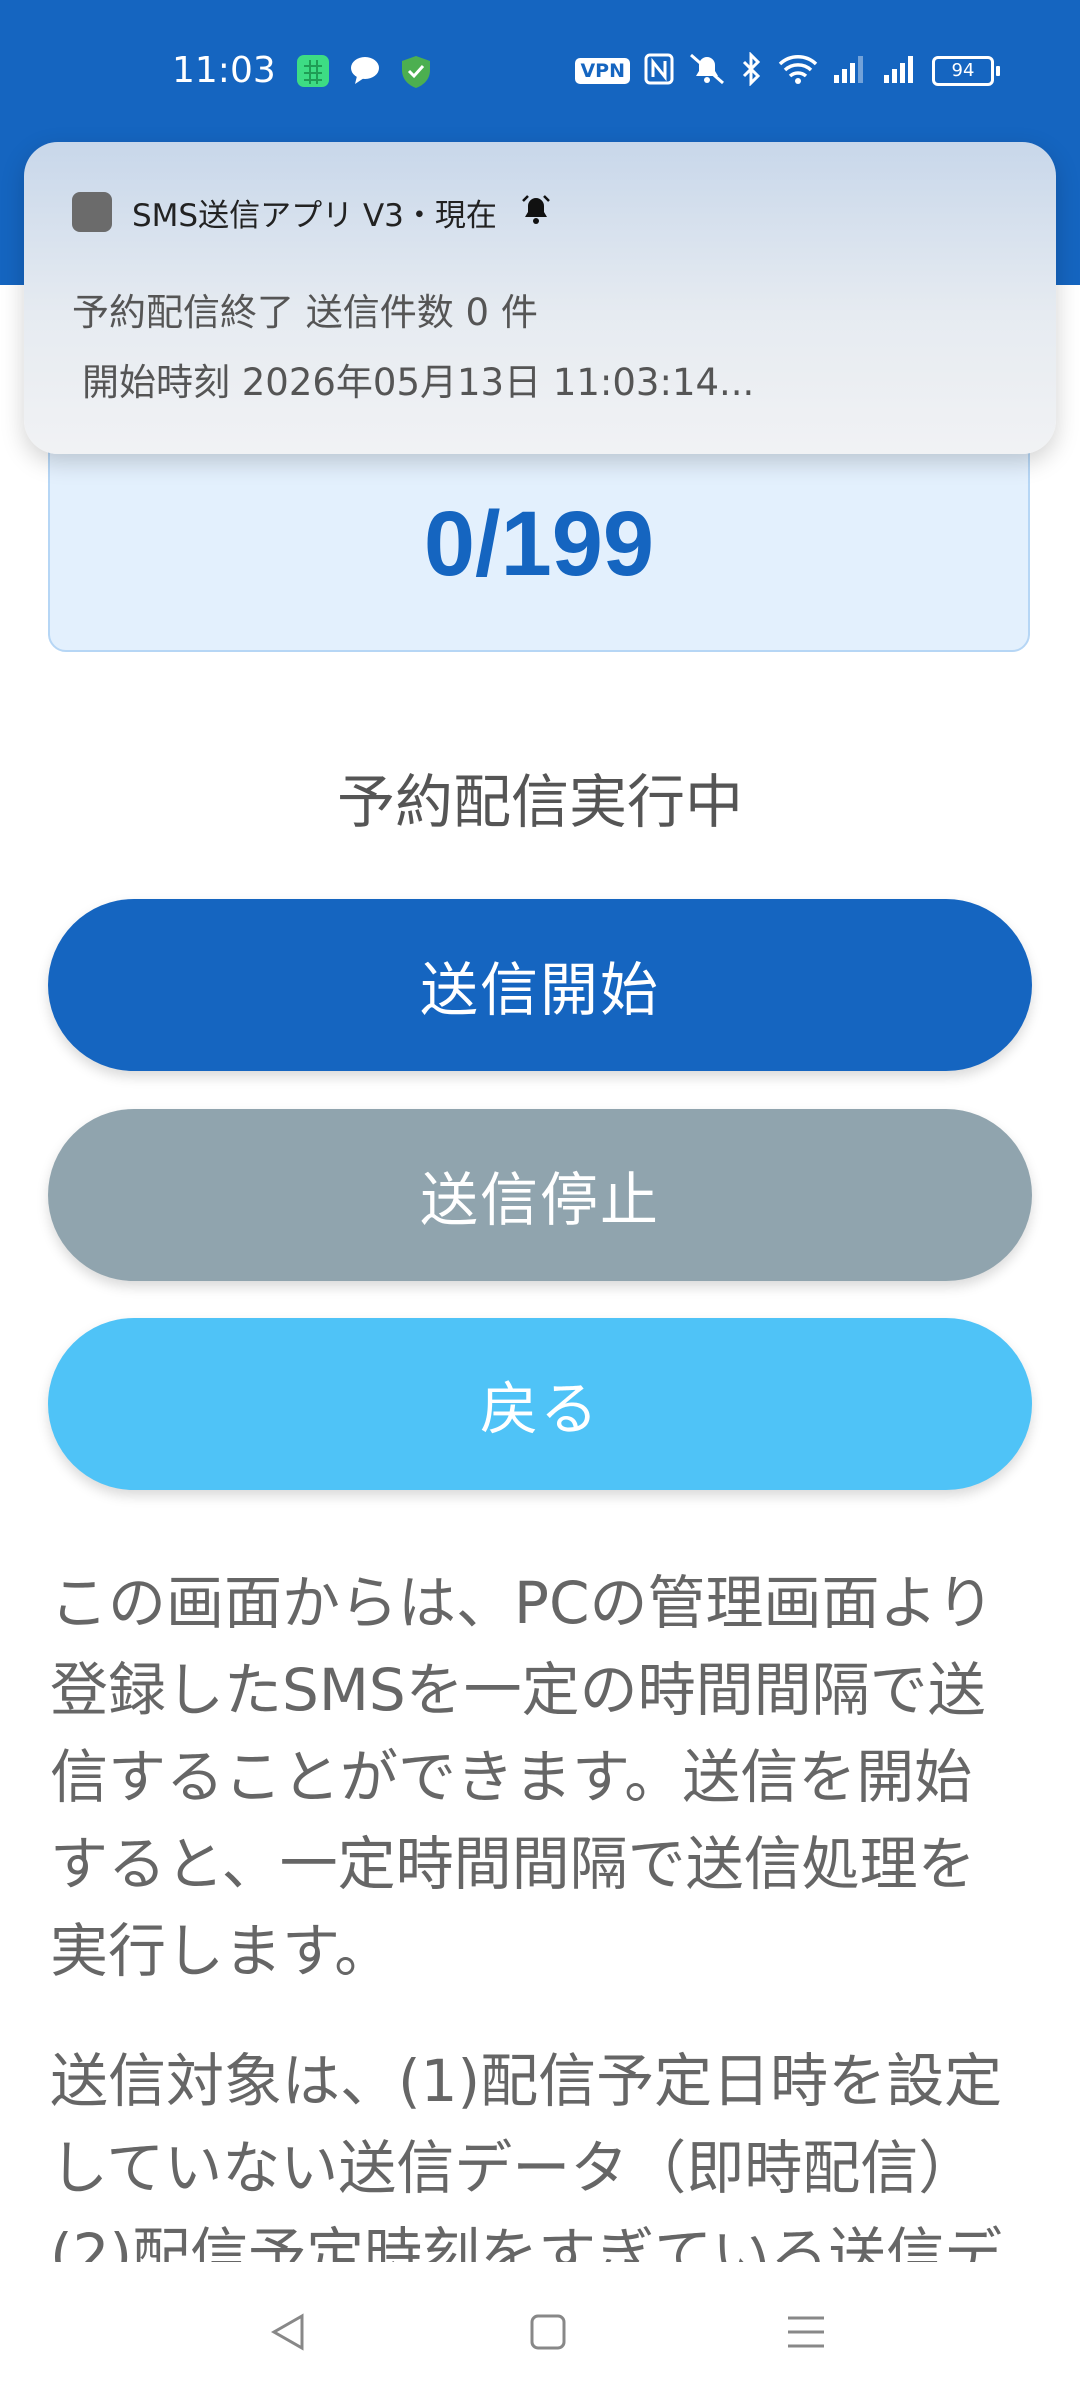 The image size is (1080, 2400). What do you see at coordinates (365, 73) in the screenshot?
I see `chat-icon` at bounding box center [365, 73].